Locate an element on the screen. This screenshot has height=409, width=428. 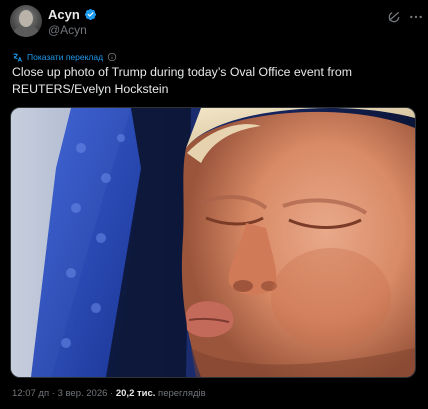
views-label: переглядів is located at coordinates (182, 393).